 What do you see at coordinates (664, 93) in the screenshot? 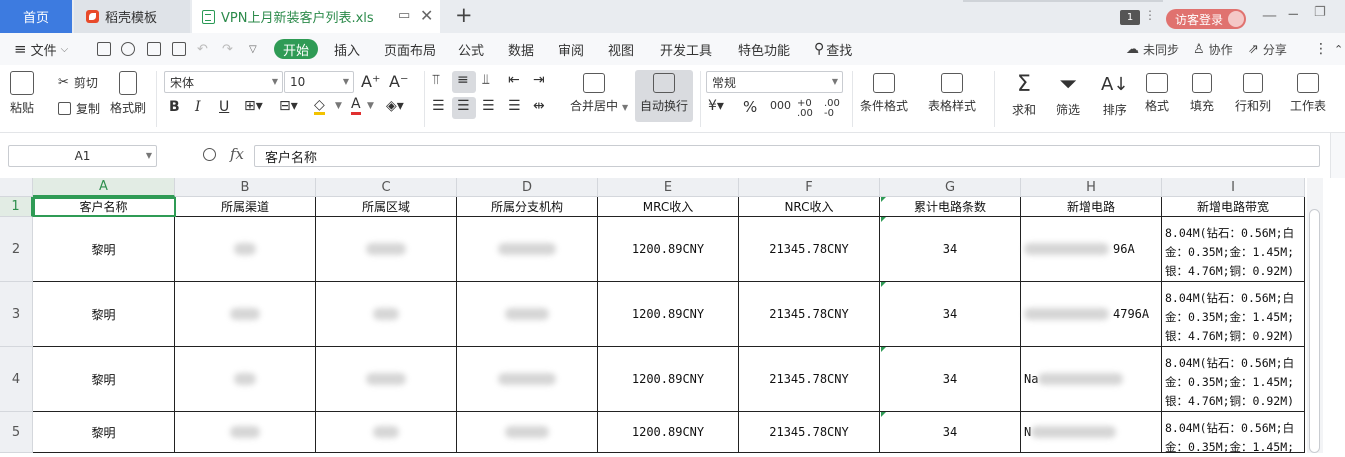
I see `wrap-text-button: 自动换行` at bounding box center [664, 93].